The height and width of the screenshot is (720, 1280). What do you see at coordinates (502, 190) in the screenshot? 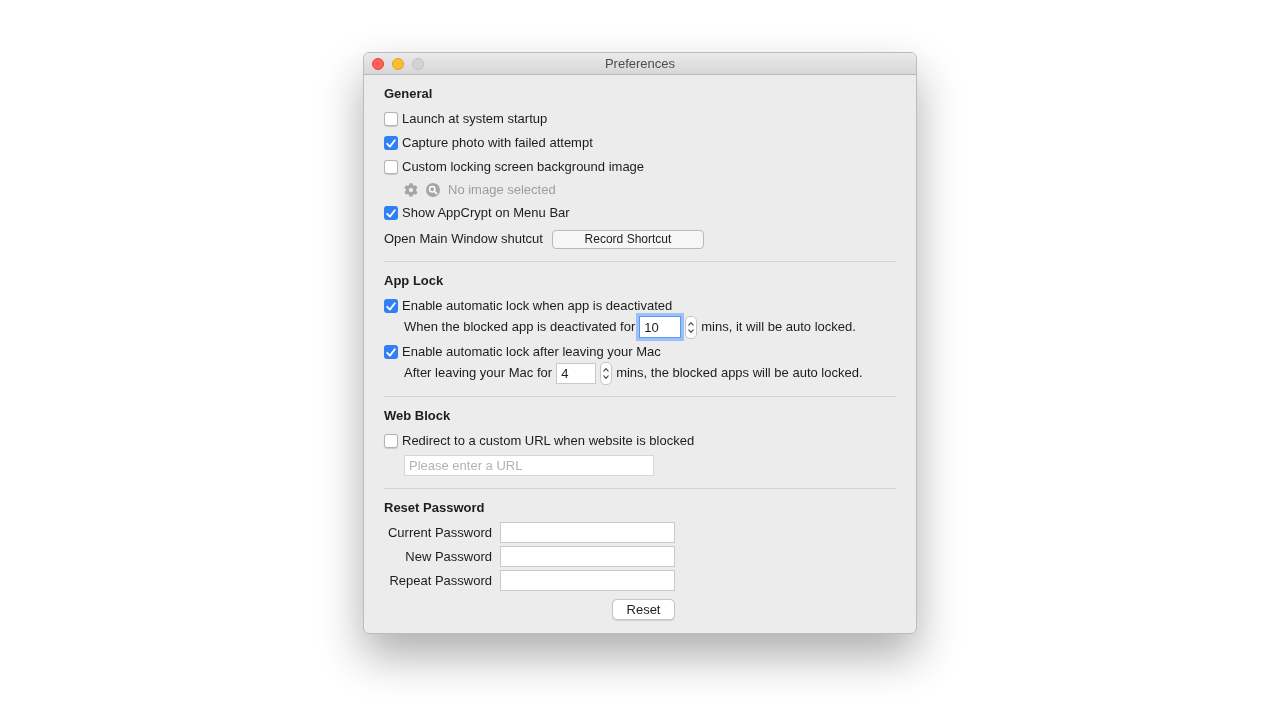
I see `status-text: No image selected` at bounding box center [502, 190].